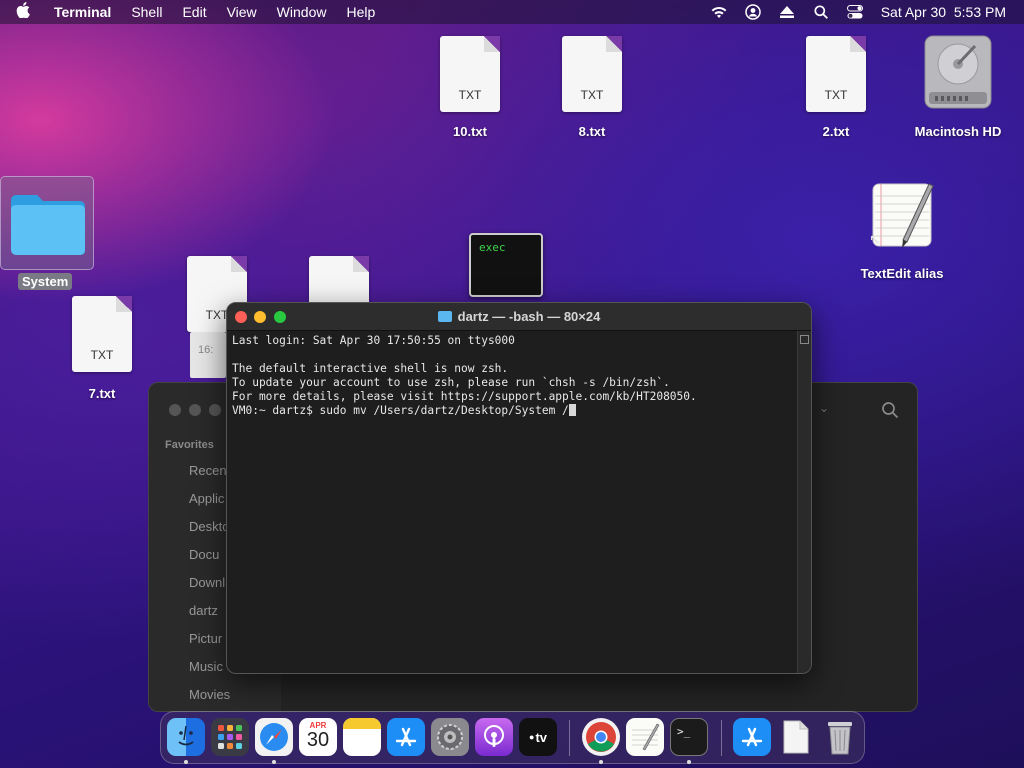 Image resolution: width=1024 pixels, height=768 pixels. What do you see at coordinates (824, 408) in the screenshot?
I see `chevron-down-icon: ⌄` at bounding box center [824, 408].